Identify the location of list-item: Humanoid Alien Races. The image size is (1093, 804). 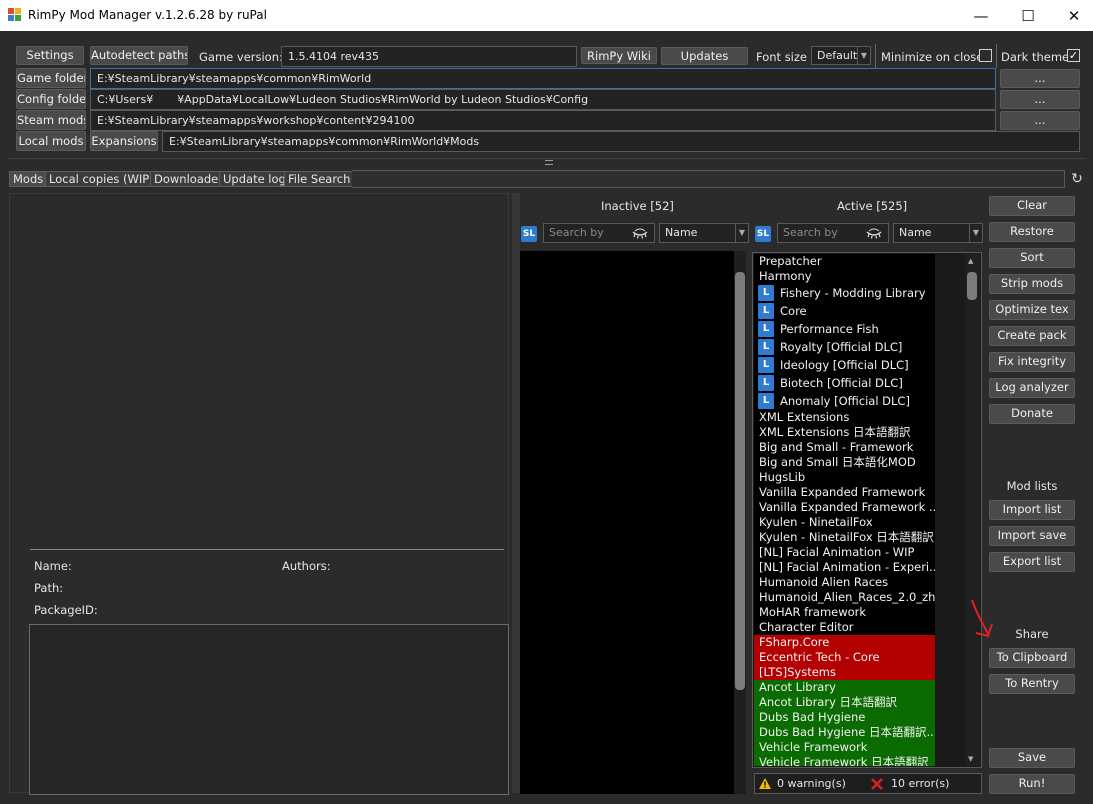
(844, 582).